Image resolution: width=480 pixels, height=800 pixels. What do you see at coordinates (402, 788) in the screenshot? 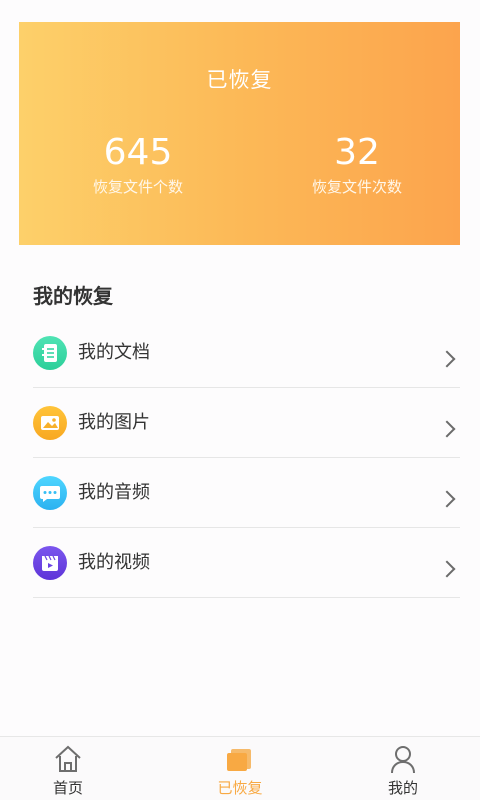
I see `tab-mine-label: 我的` at bounding box center [402, 788].